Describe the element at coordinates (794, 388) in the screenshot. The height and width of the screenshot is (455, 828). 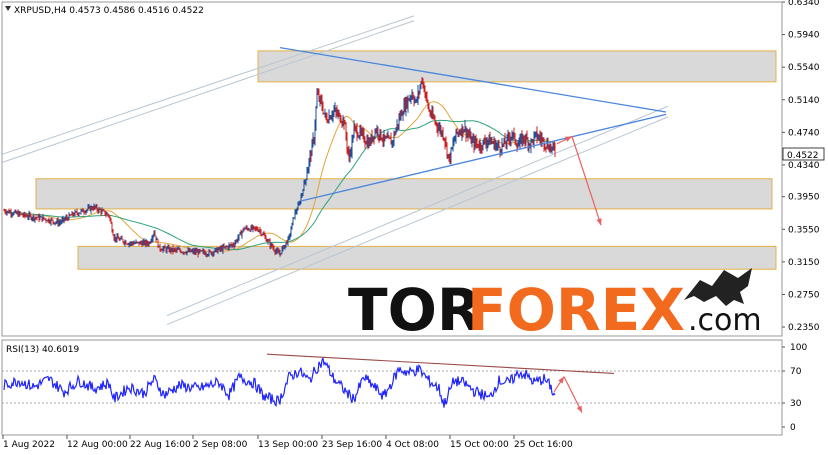
I see `rsi-axis: 100 70 30 0` at that location.